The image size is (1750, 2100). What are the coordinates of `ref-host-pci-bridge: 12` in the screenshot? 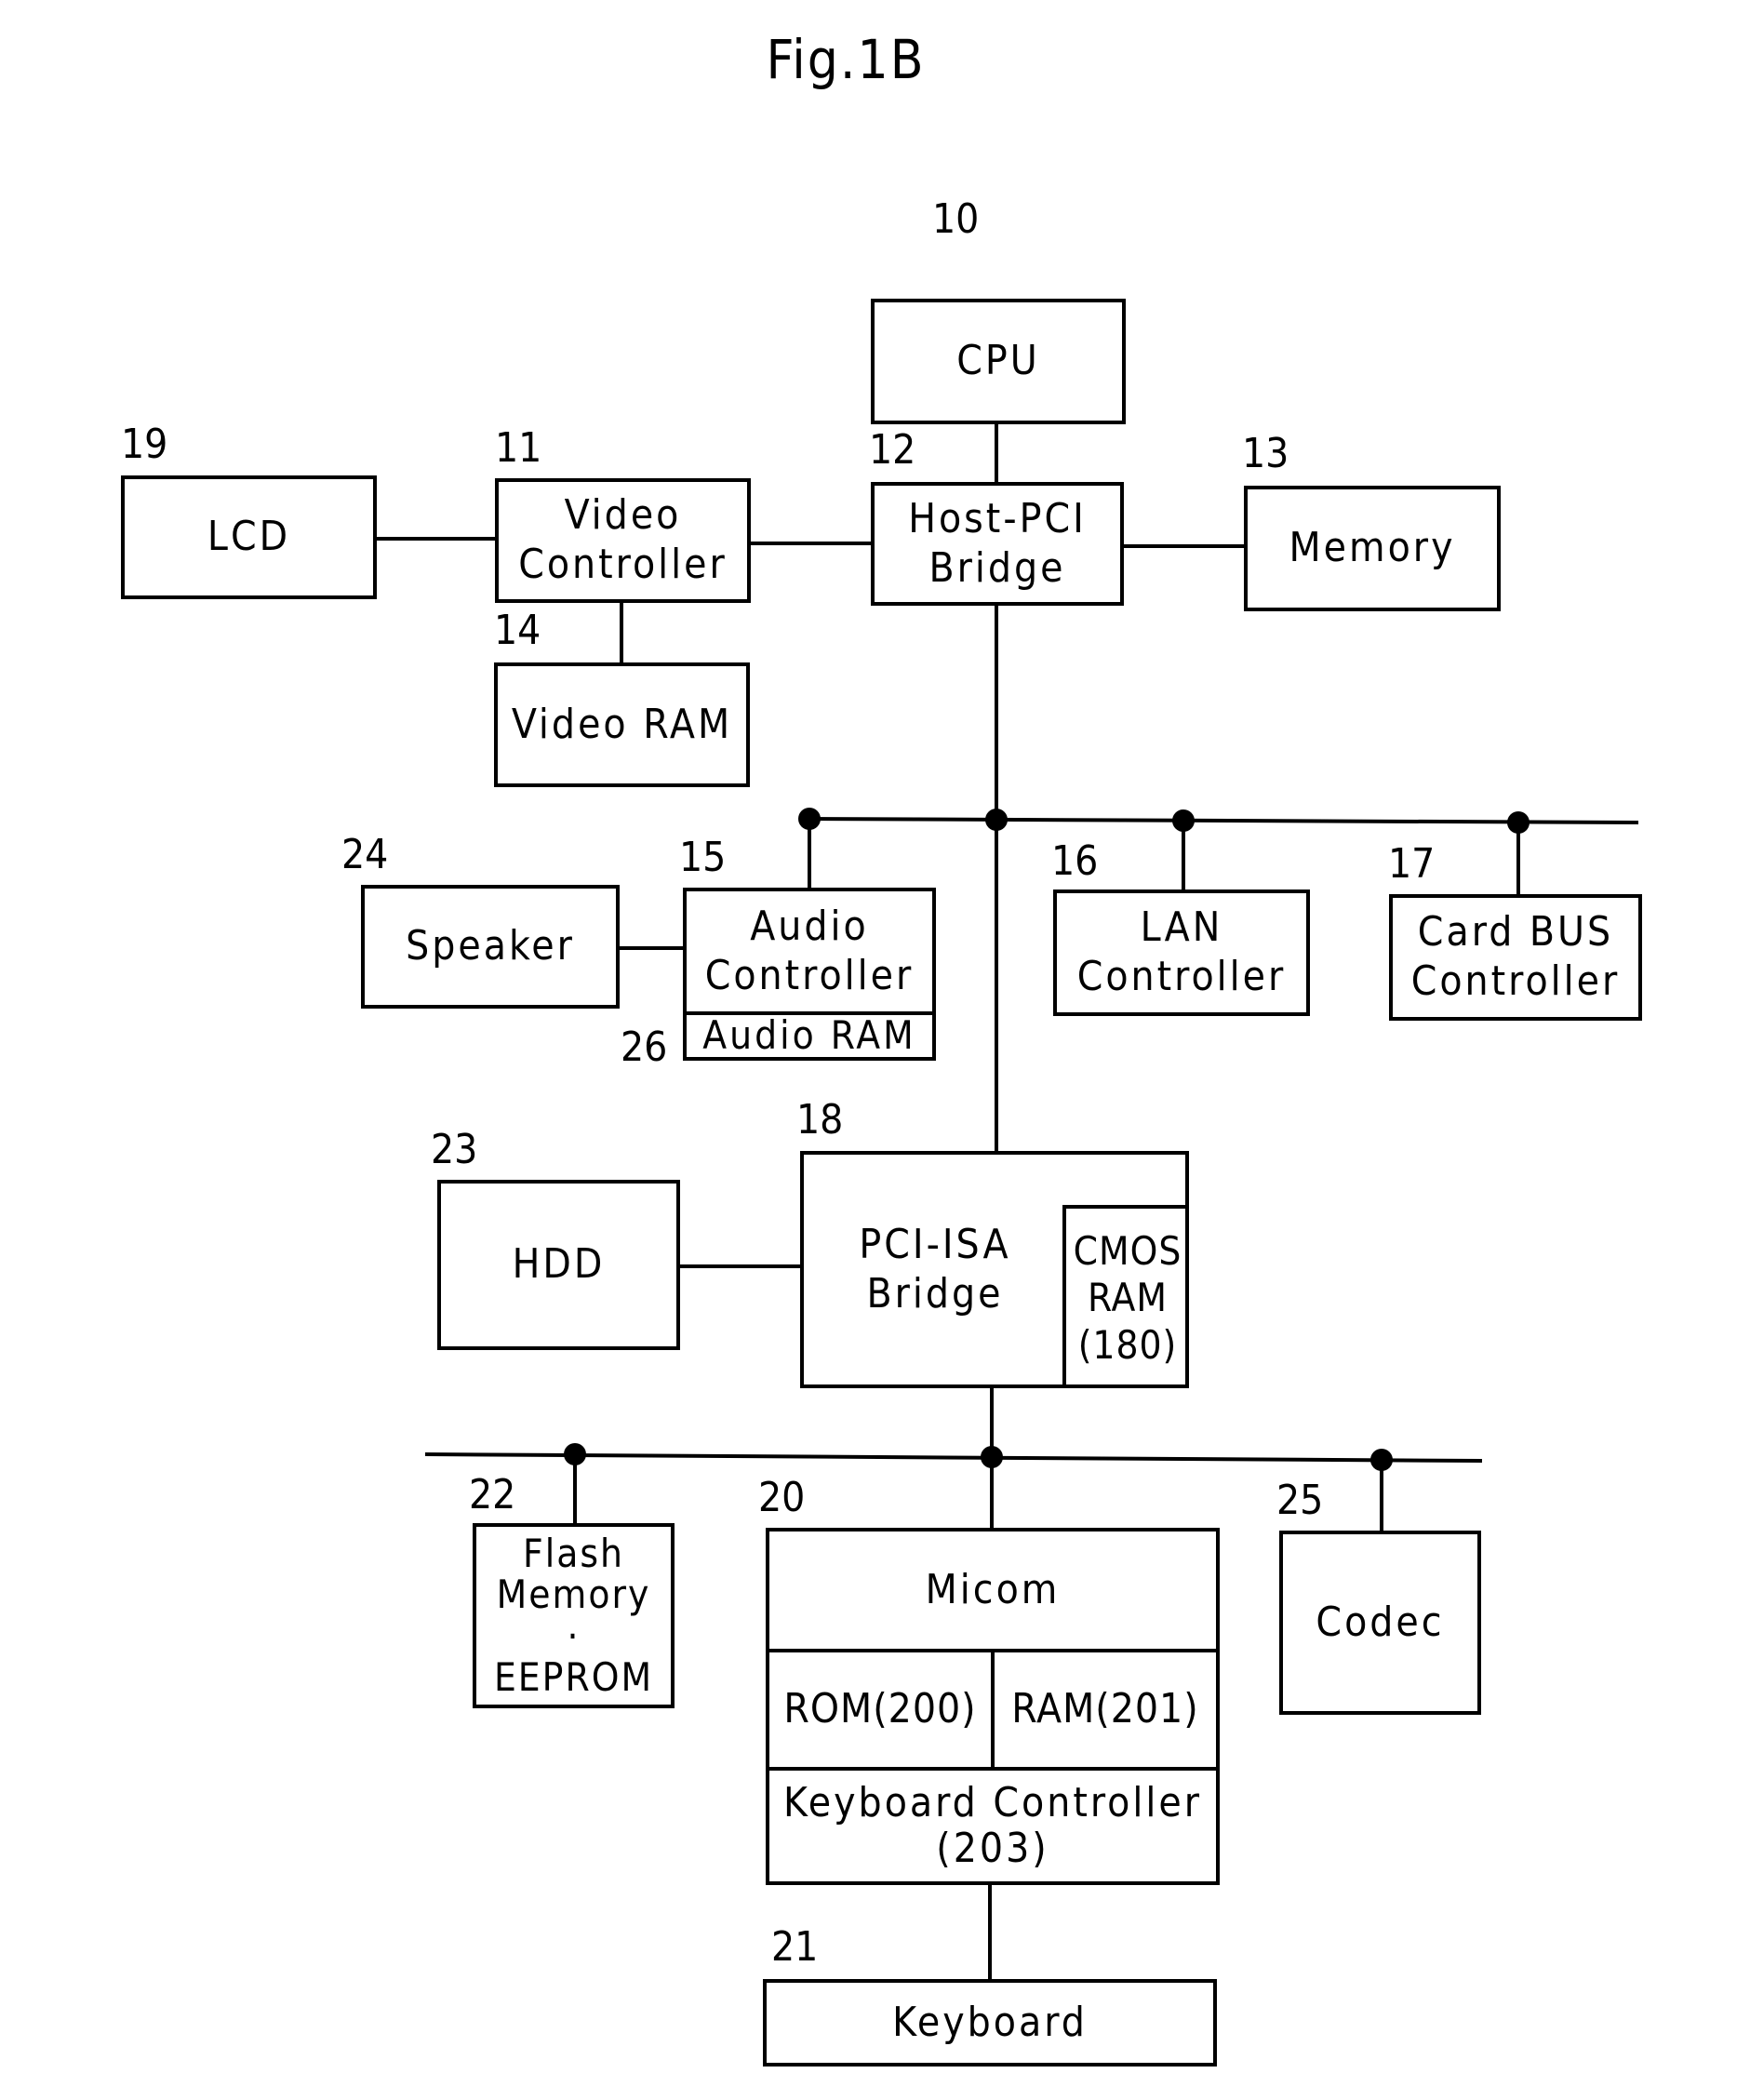 It's located at (893, 450).